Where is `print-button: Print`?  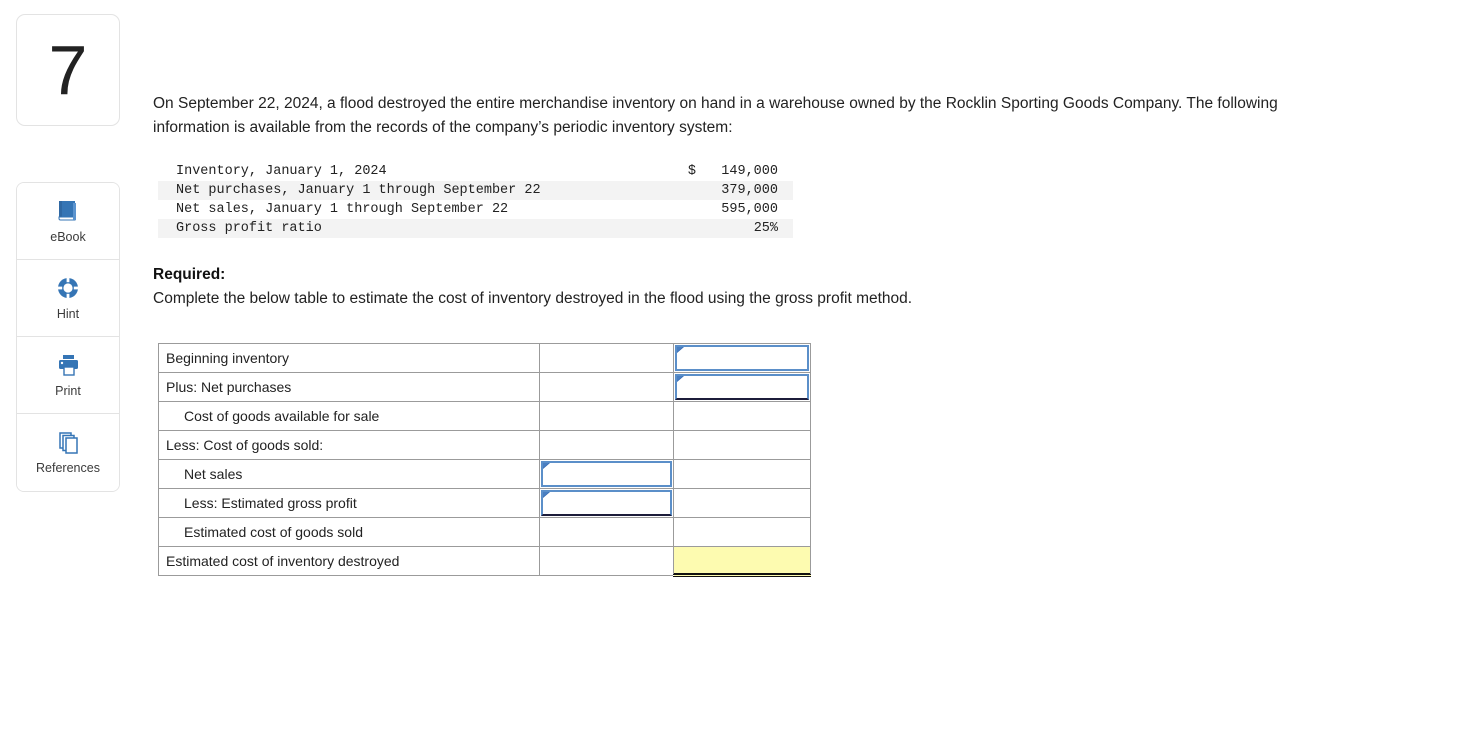 print-button: Print is located at coordinates (68, 375).